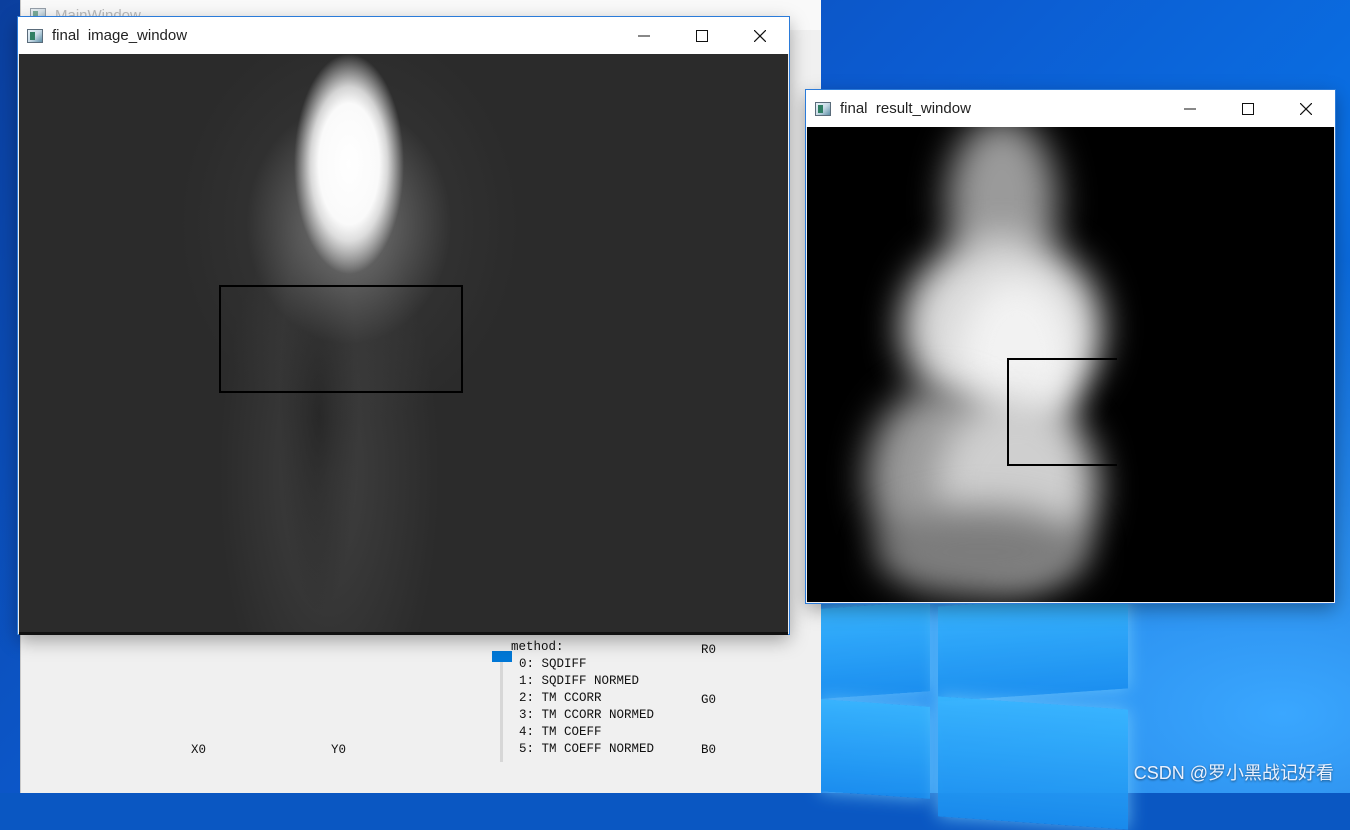 The width and height of the screenshot is (1350, 830). I want to click on method-option-0: 0: SQDIFF, so click(553, 664).